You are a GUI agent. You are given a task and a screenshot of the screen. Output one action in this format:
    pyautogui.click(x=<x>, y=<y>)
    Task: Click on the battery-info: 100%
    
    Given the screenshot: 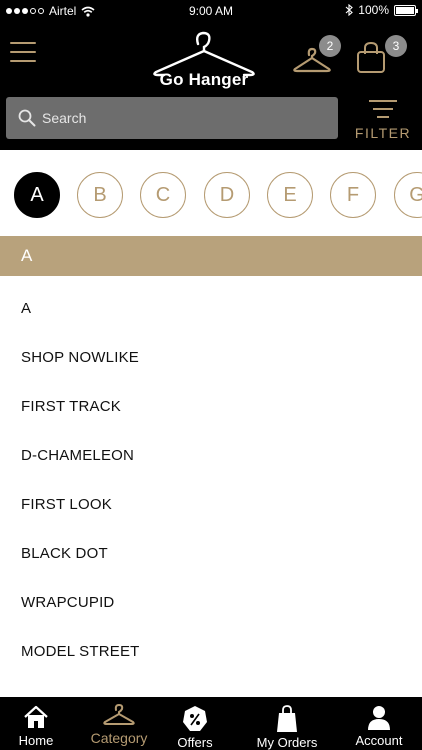 What is the action you would take?
    pyautogui.click(x=381, y=10)
    